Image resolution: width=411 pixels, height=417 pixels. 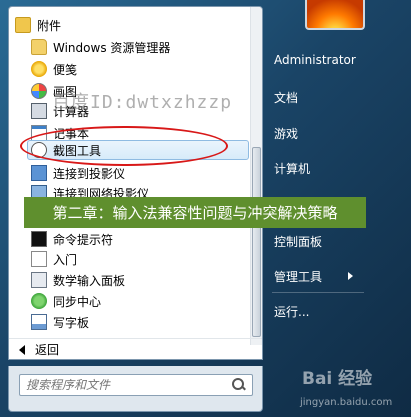 I want to click on search-area, so click(x=135, y=389).